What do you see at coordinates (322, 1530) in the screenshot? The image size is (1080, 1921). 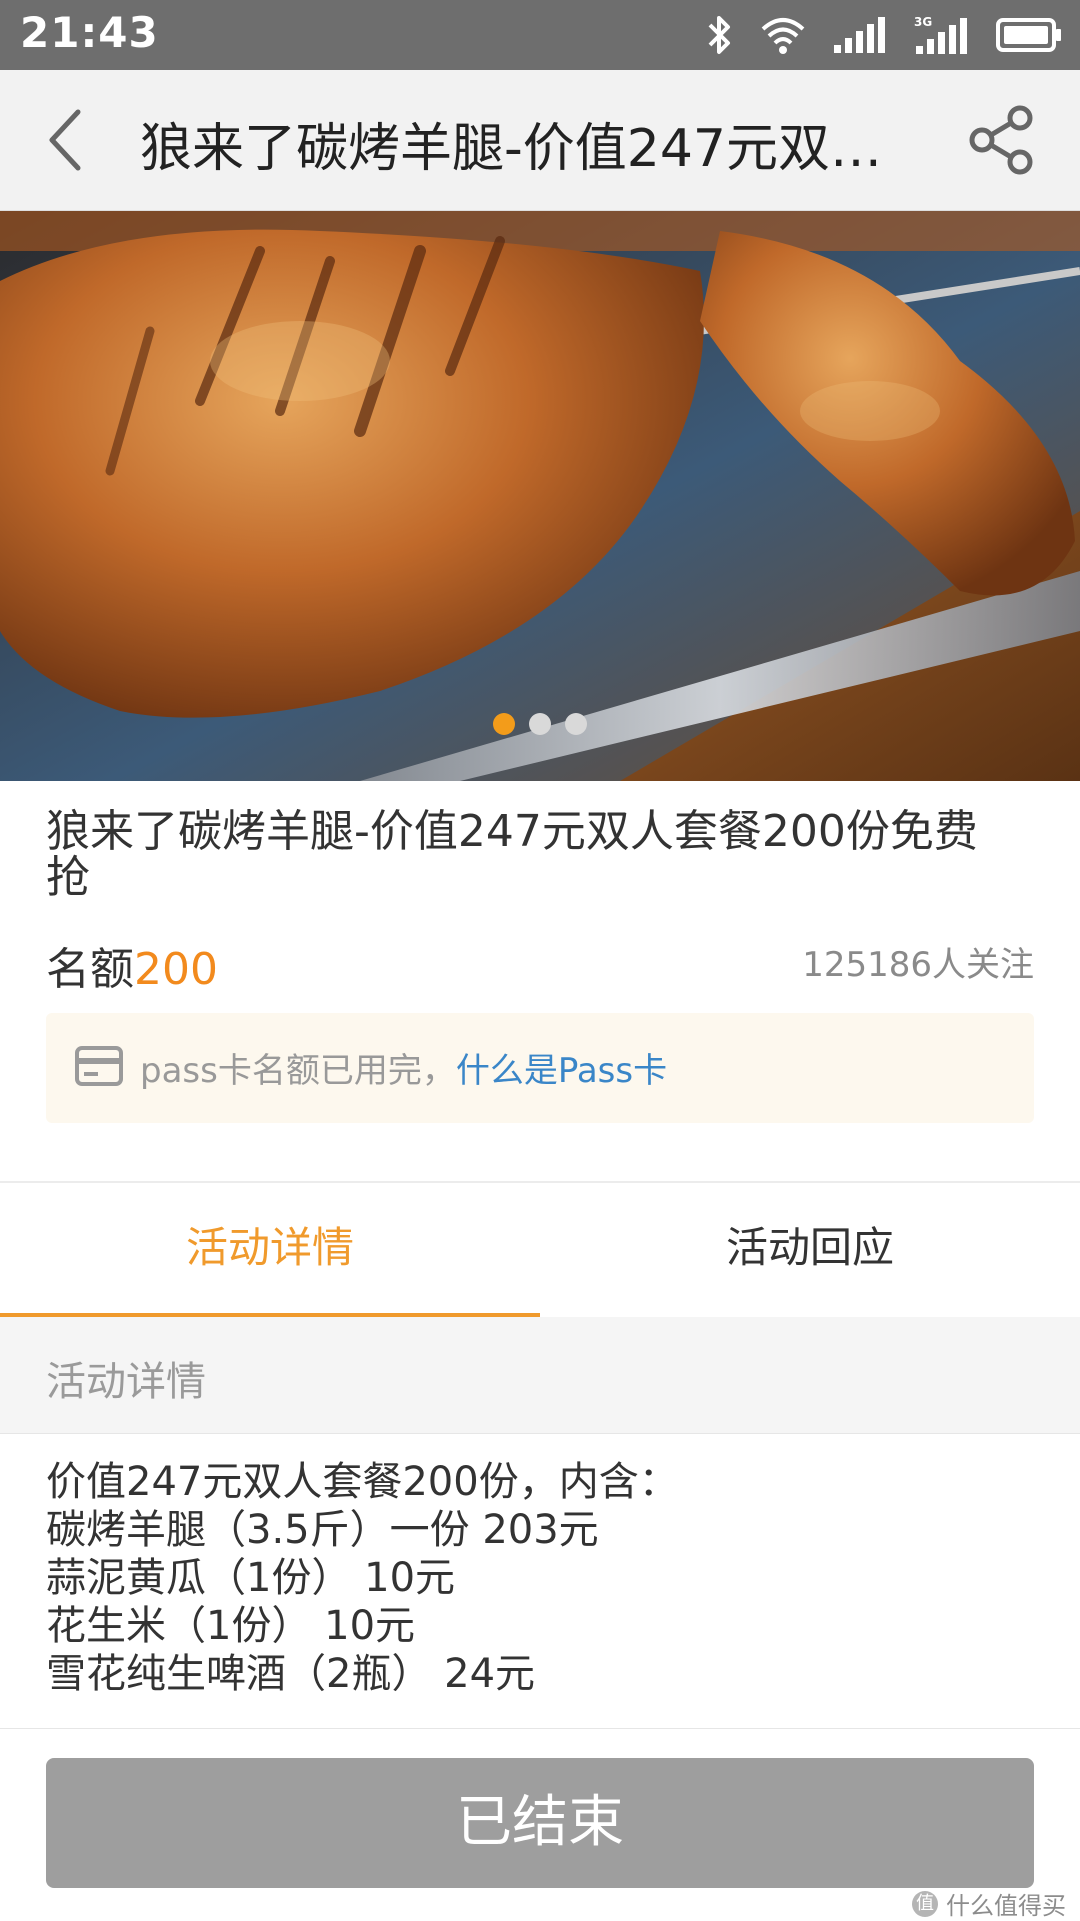 I see `detail-line: 碳烤羊腿（3.5斤）一份 203元` at bounding box center [322, 1530].